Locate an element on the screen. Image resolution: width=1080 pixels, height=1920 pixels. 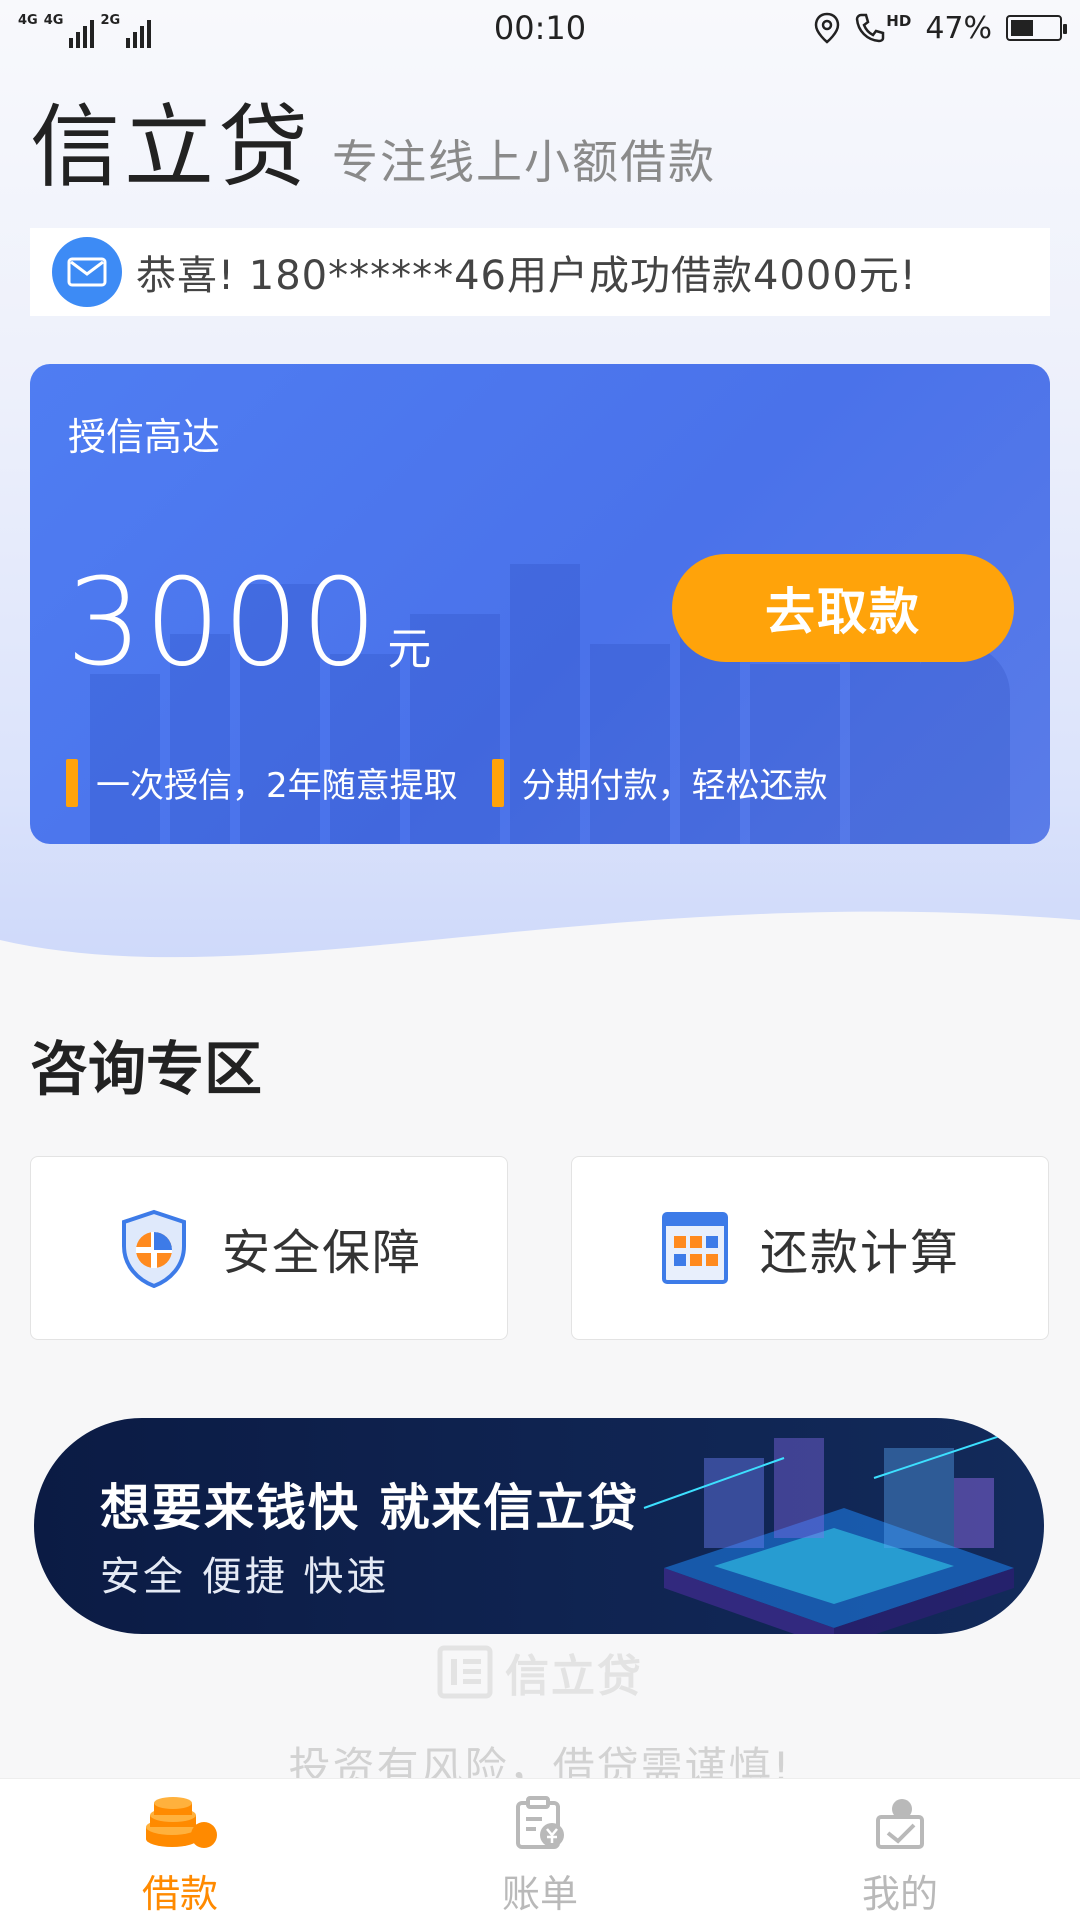
mail-icon is located at coordinates (87, 272).